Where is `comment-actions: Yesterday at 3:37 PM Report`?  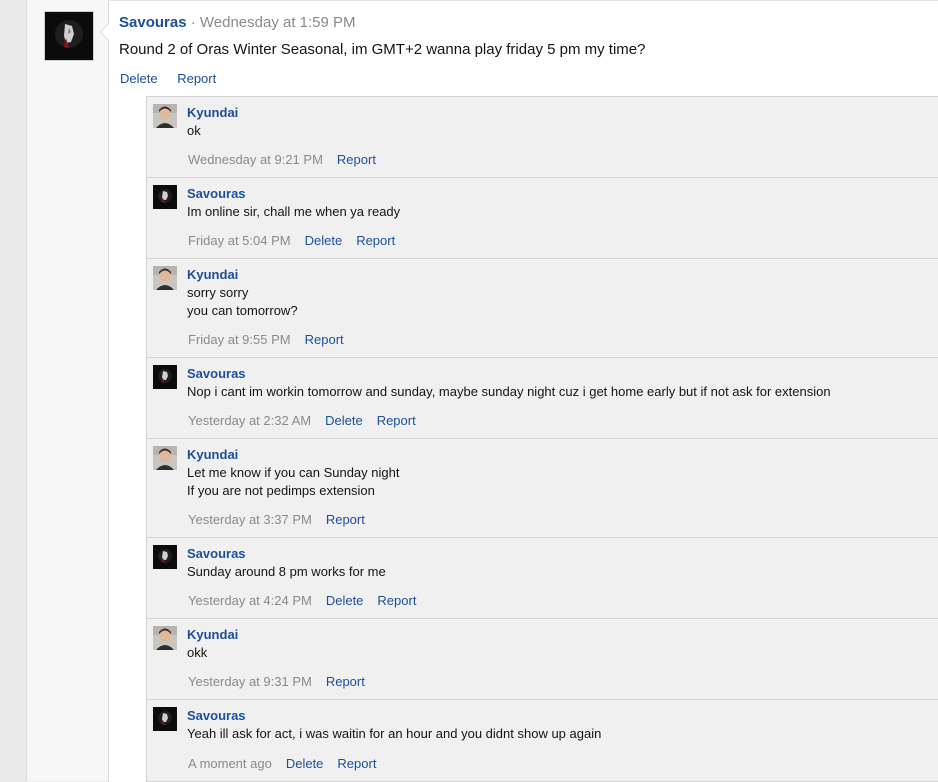 comment-actions: Yesterday at 3:37 PM Report is located at coordinates (283, 520).